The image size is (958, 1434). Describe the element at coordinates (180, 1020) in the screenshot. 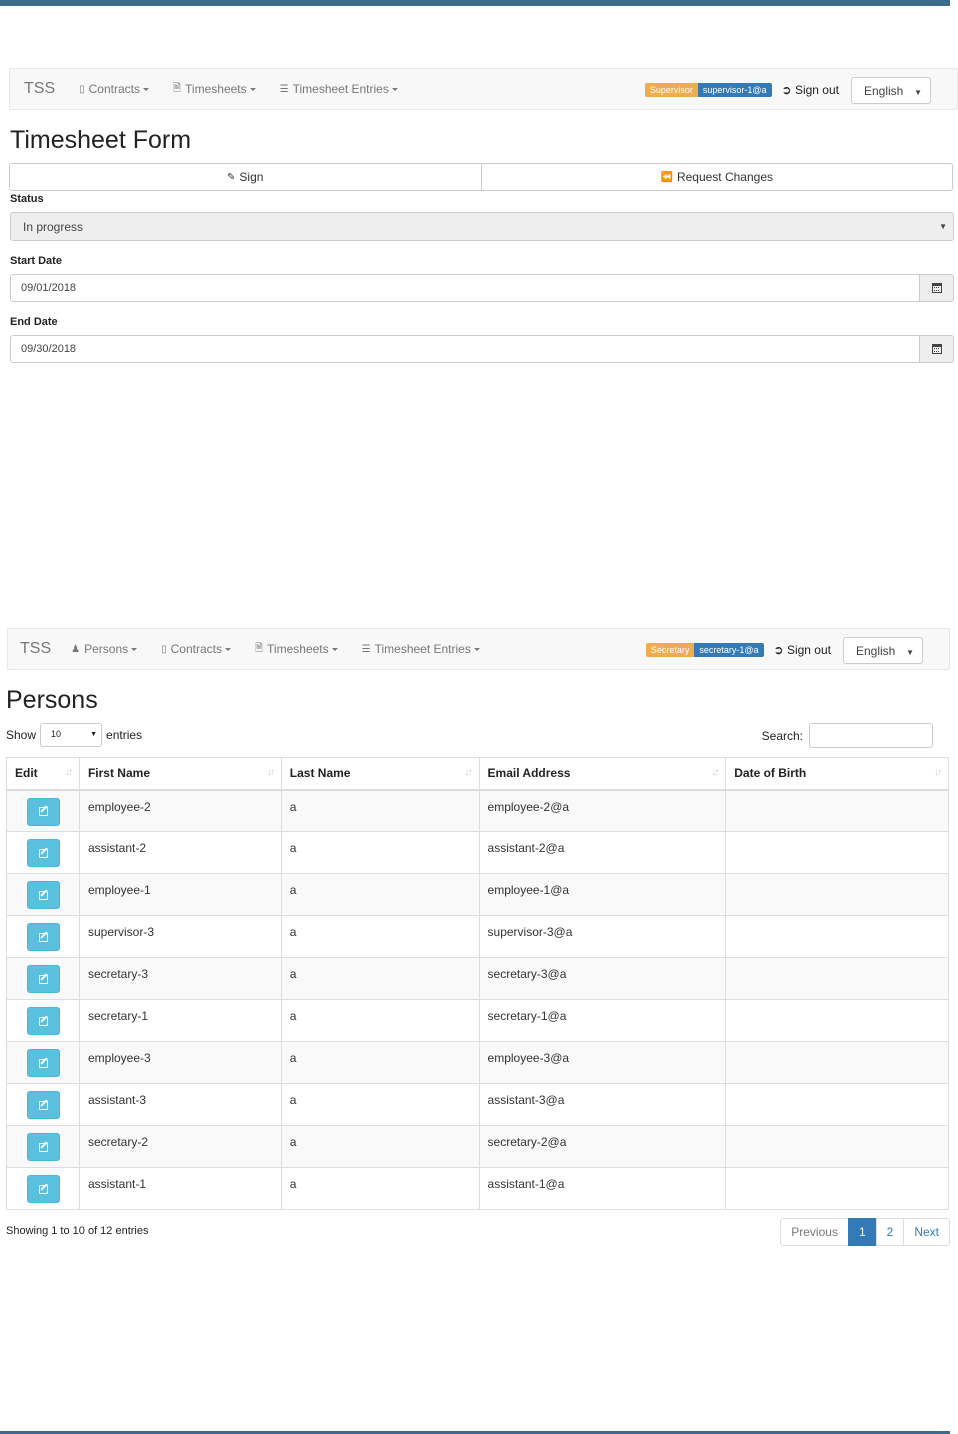

I see `cell-first-name: secretary-1` at that location.